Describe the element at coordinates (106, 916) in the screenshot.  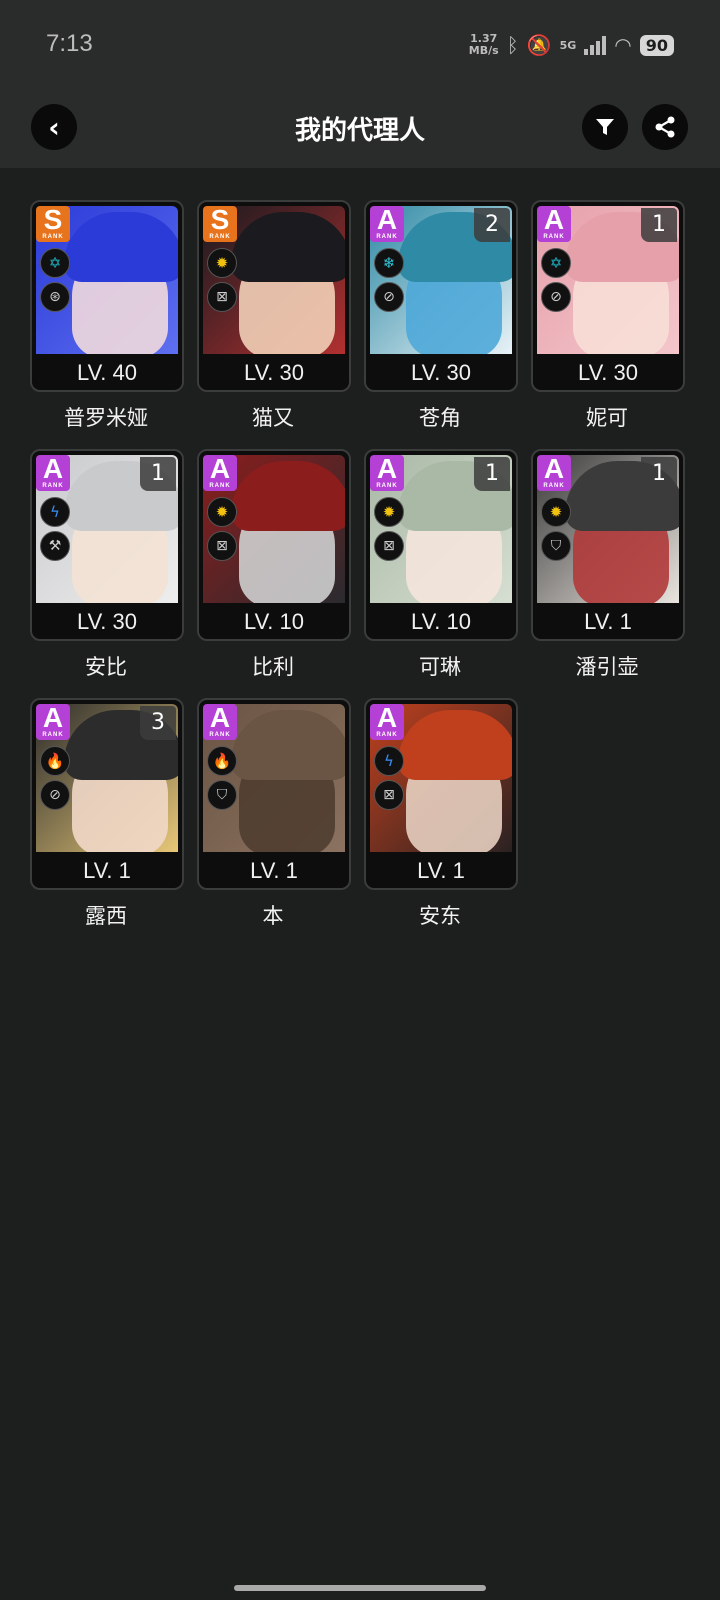
I see `agent-name: 露西` at that location.